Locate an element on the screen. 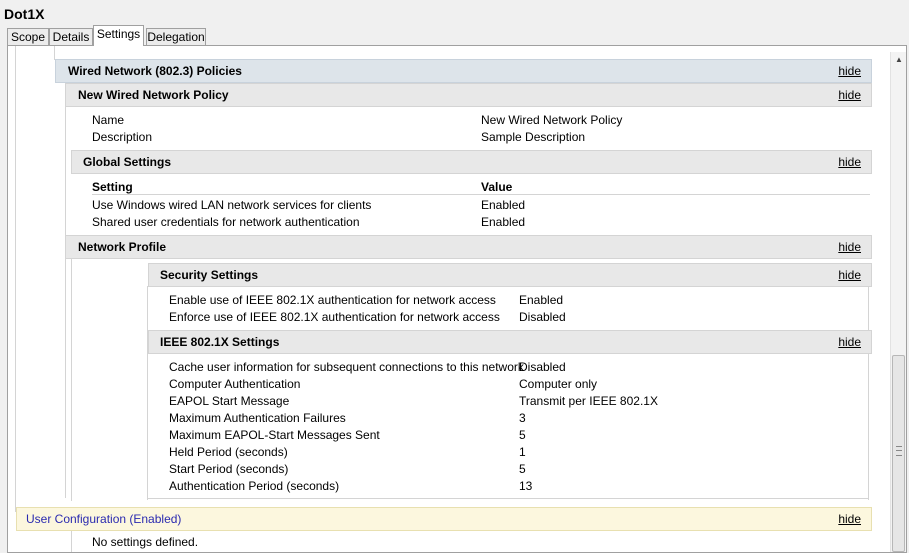 This screenshot has width=909, height=553. profile-bottom-border is located at coordinates (508, 498).